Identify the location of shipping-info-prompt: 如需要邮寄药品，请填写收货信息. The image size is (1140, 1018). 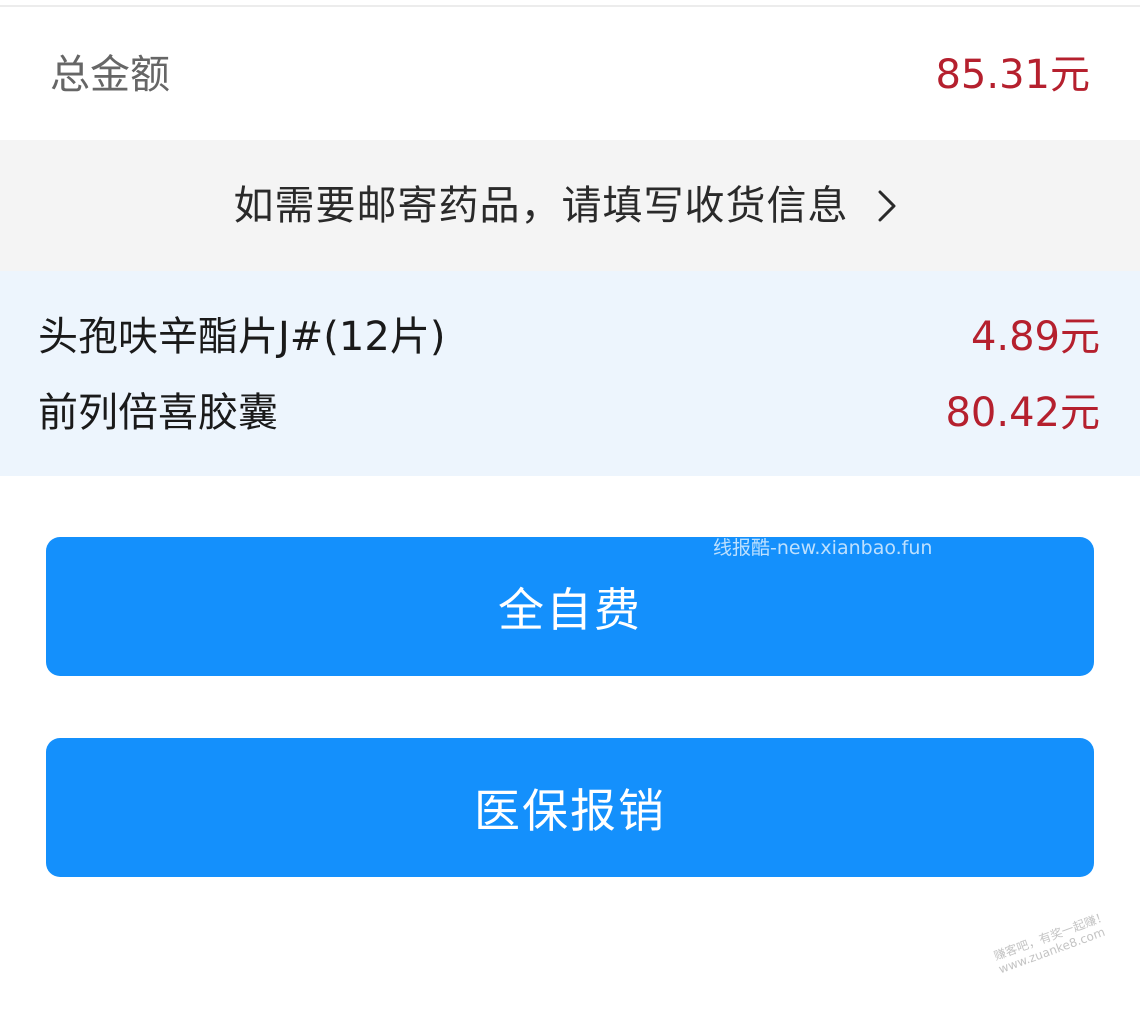
(541, 205).